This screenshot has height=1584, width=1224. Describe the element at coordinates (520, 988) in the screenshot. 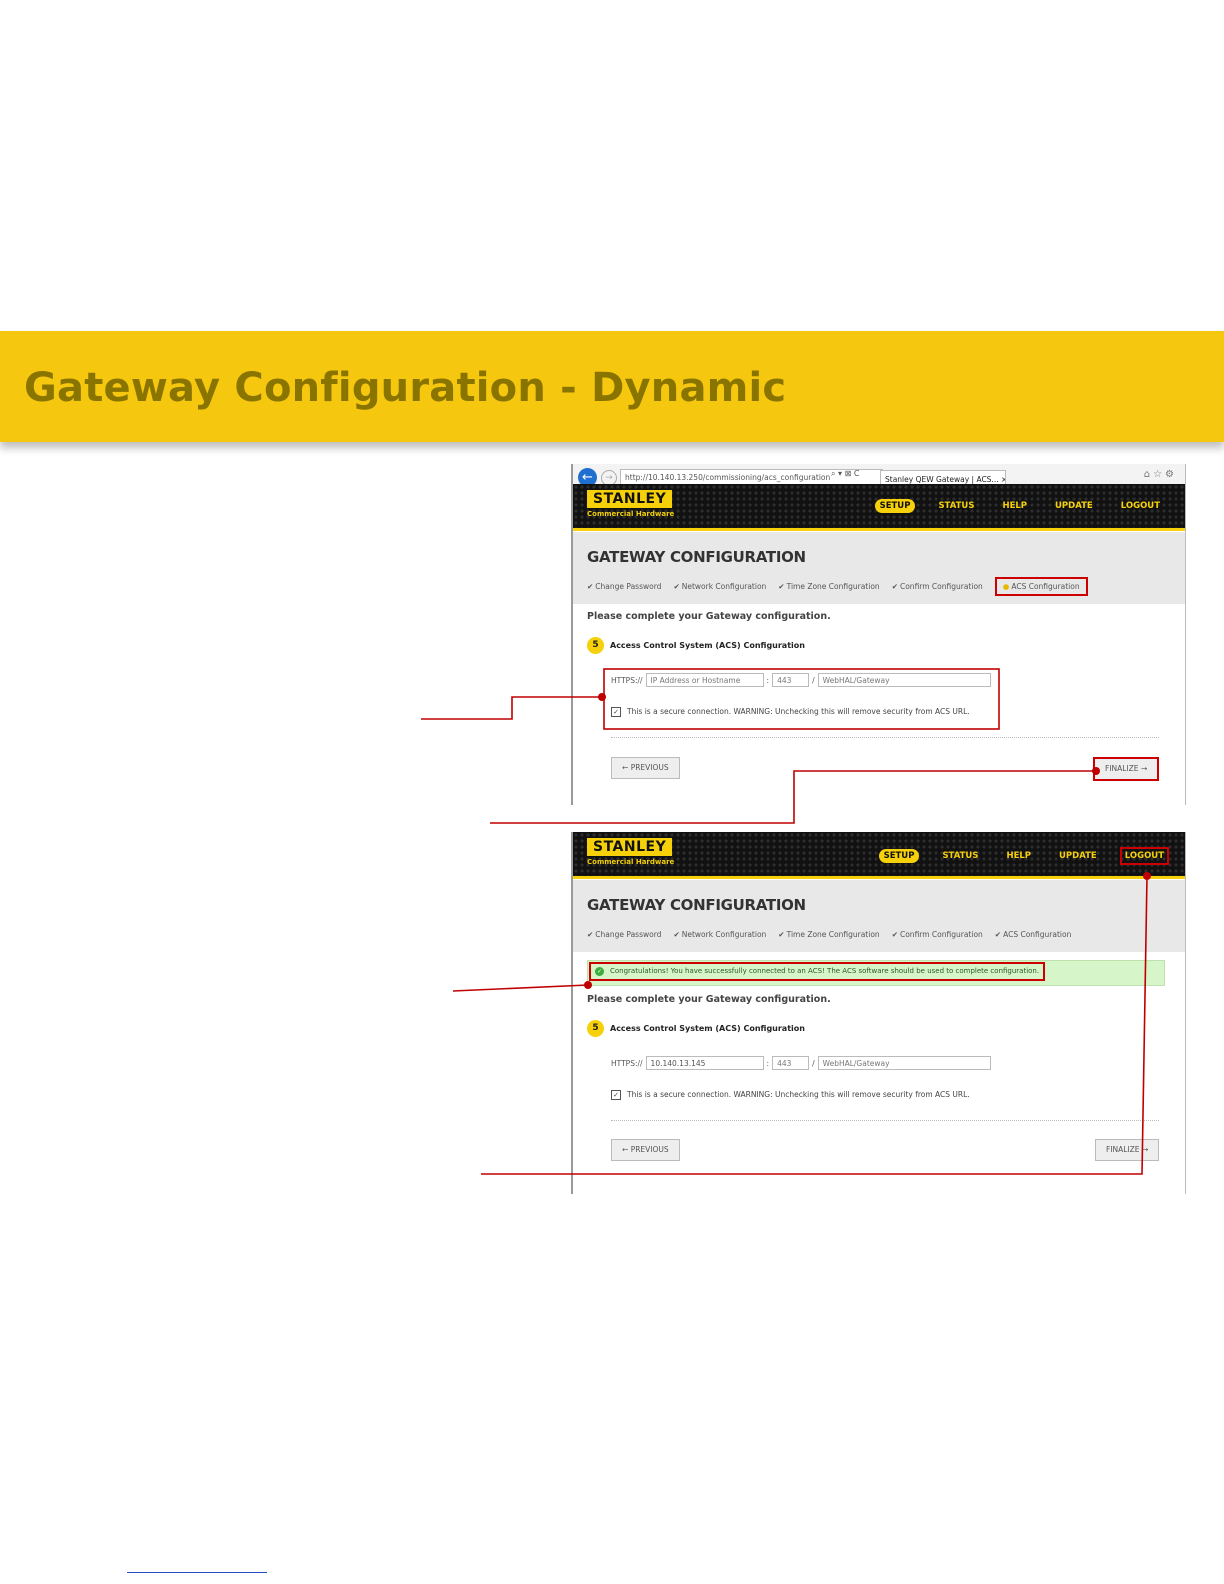

I see `callout-line-success` at that location.